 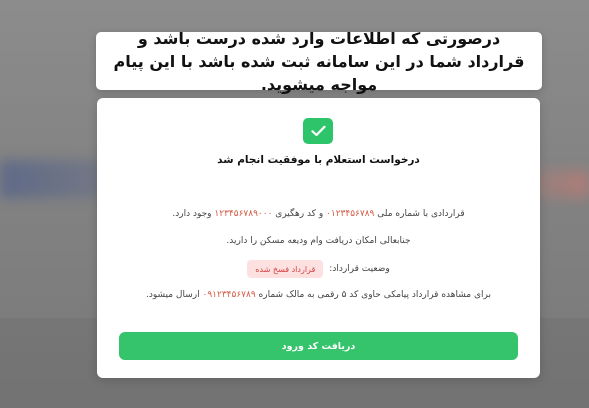 I want to click on contract-info-middle: و کد رهگیری, so click(x=299, y=214).